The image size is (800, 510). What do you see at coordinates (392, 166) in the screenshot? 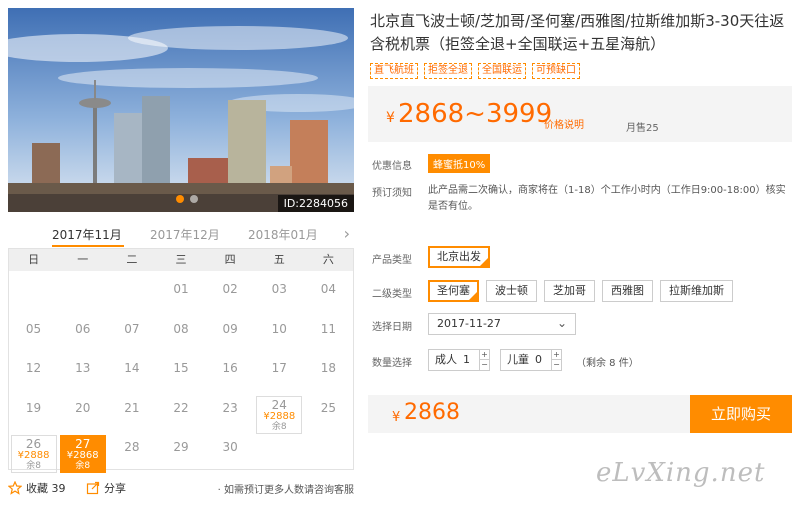
I see `promo-label: 优惠信息` at bounding box center [392, 166].